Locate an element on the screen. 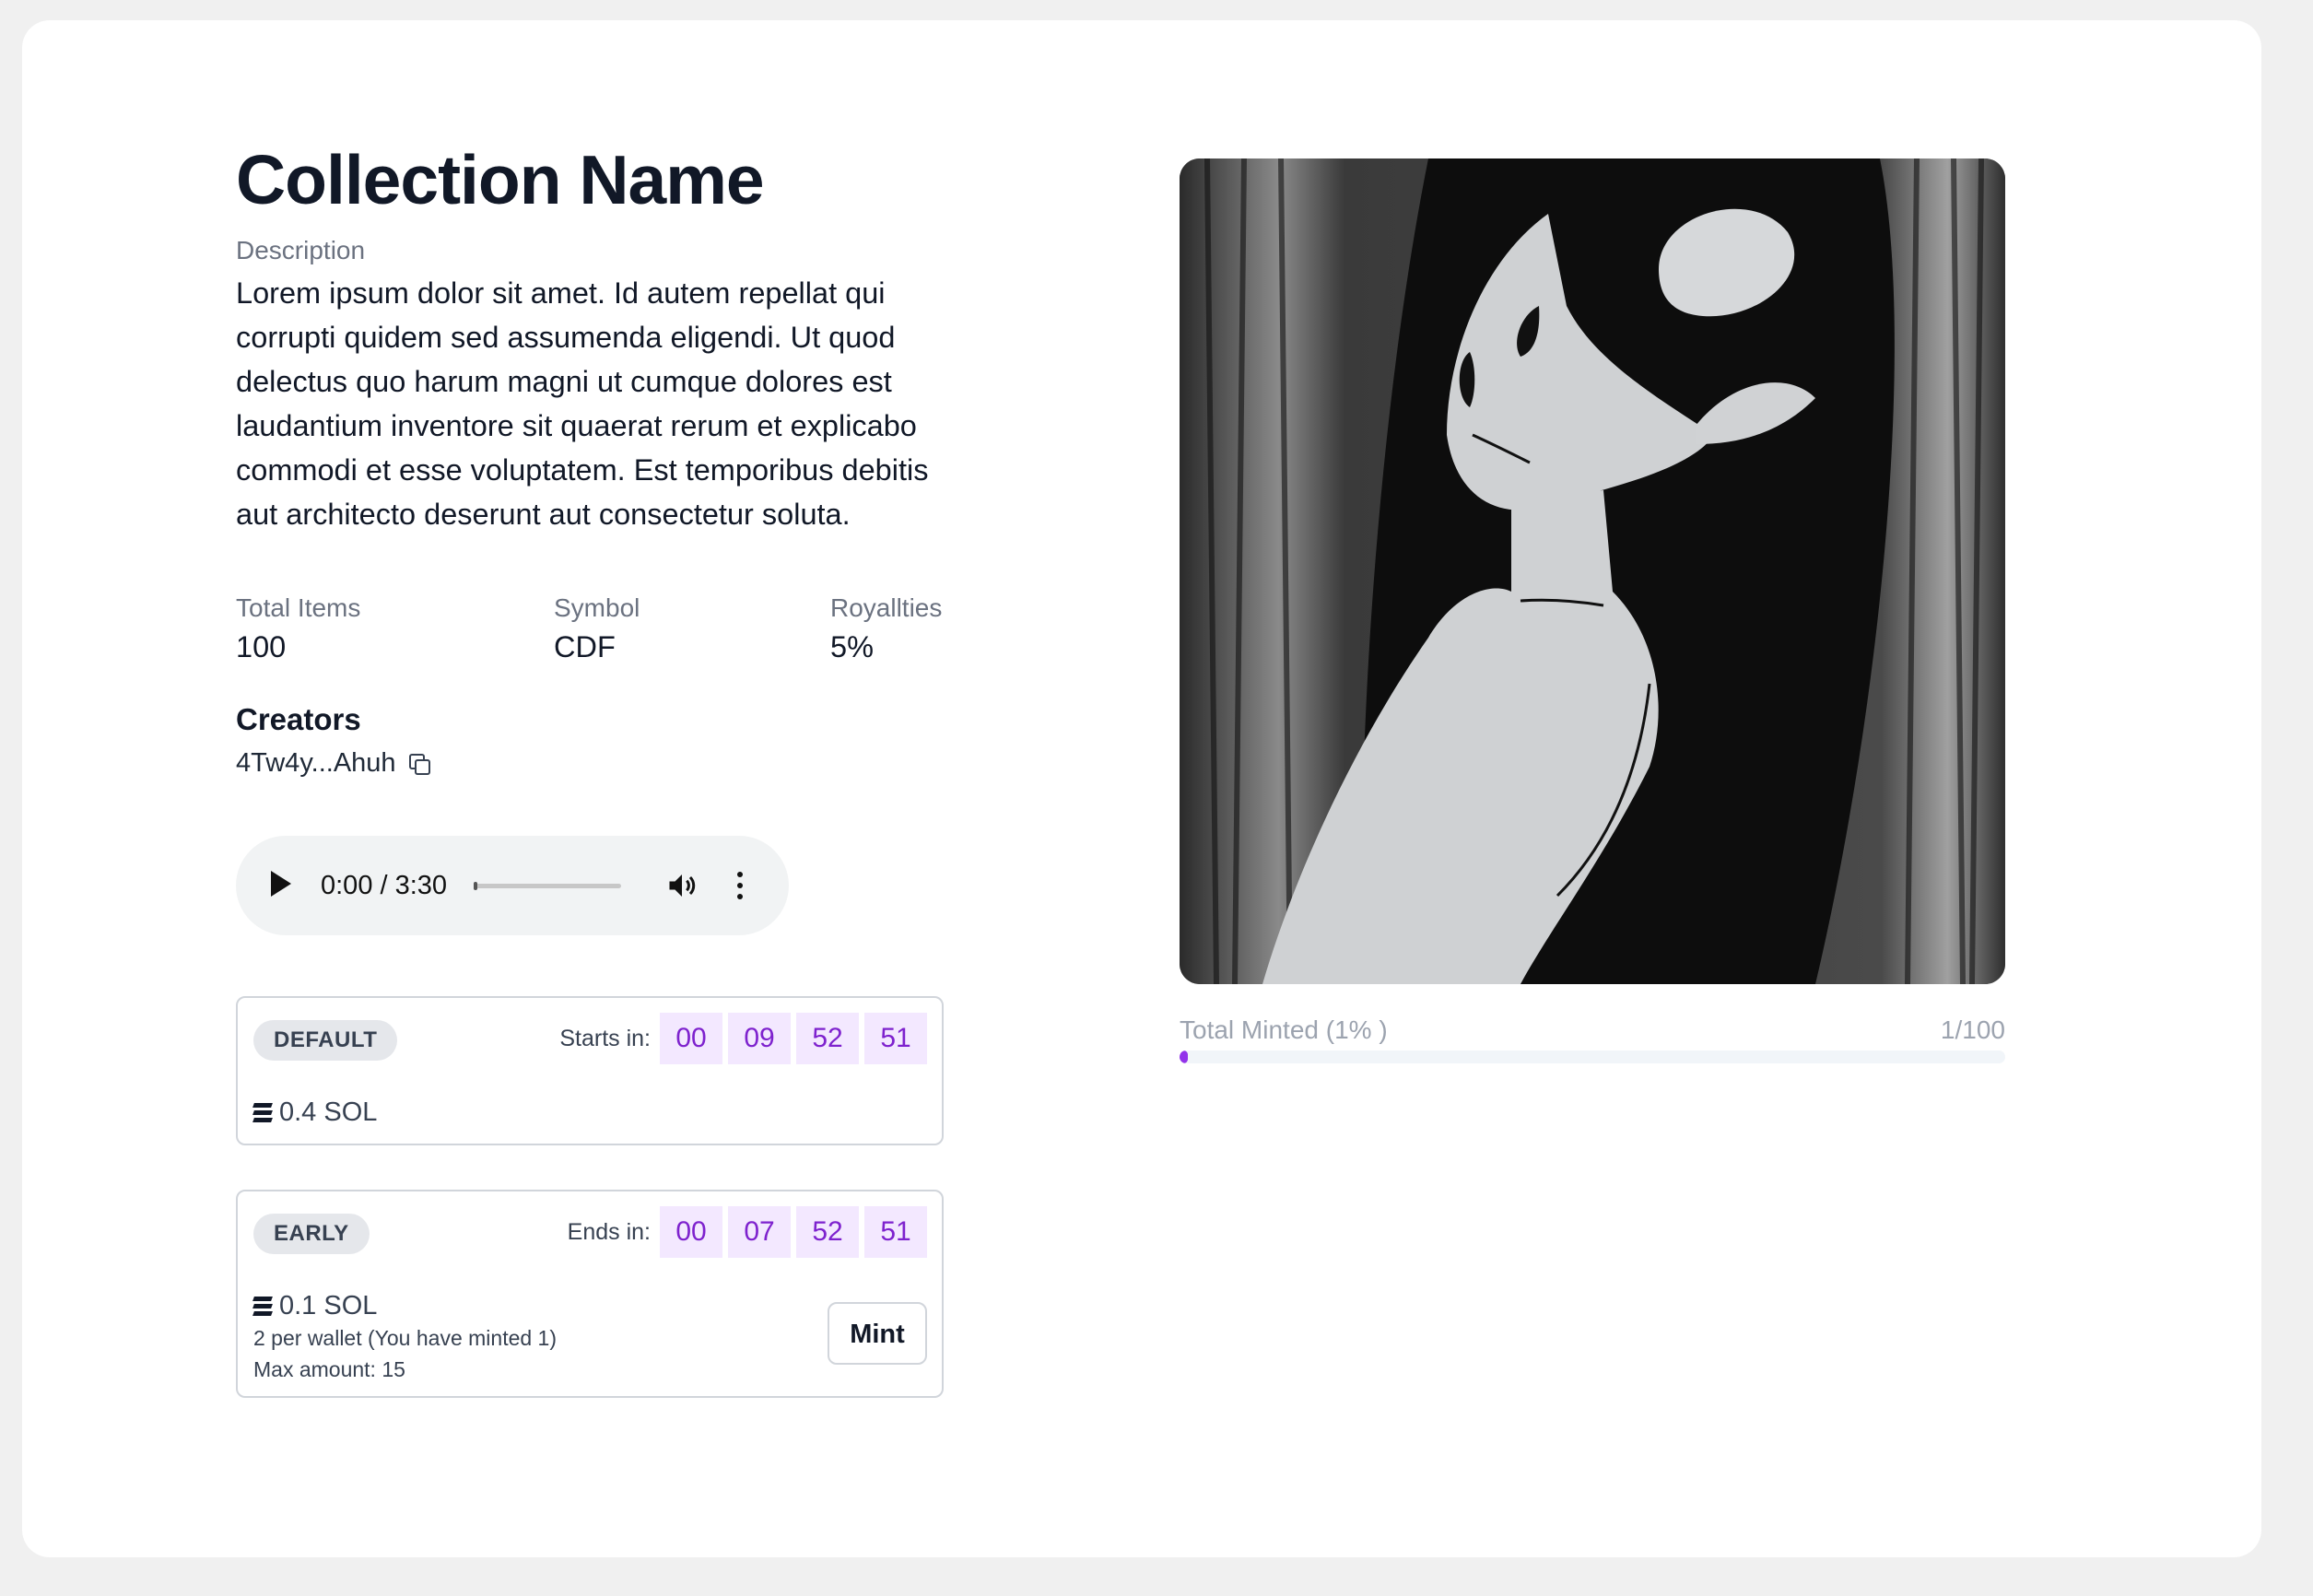 Image resolution: width=2313 pixels, height=1596 pixels. stat-symbol: Symbol CDF is located at coordinates (597, 629).